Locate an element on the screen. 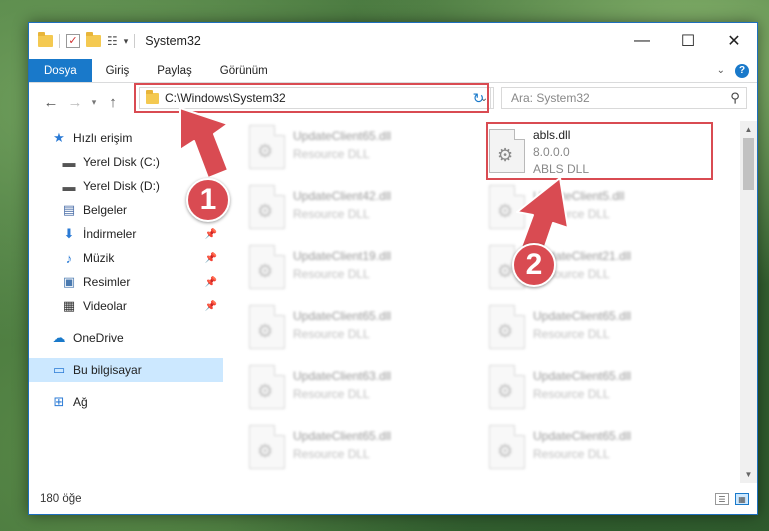 This screenshot has width=769, height=531. step-1-badge: 1 is located at coordinates (208, 200).